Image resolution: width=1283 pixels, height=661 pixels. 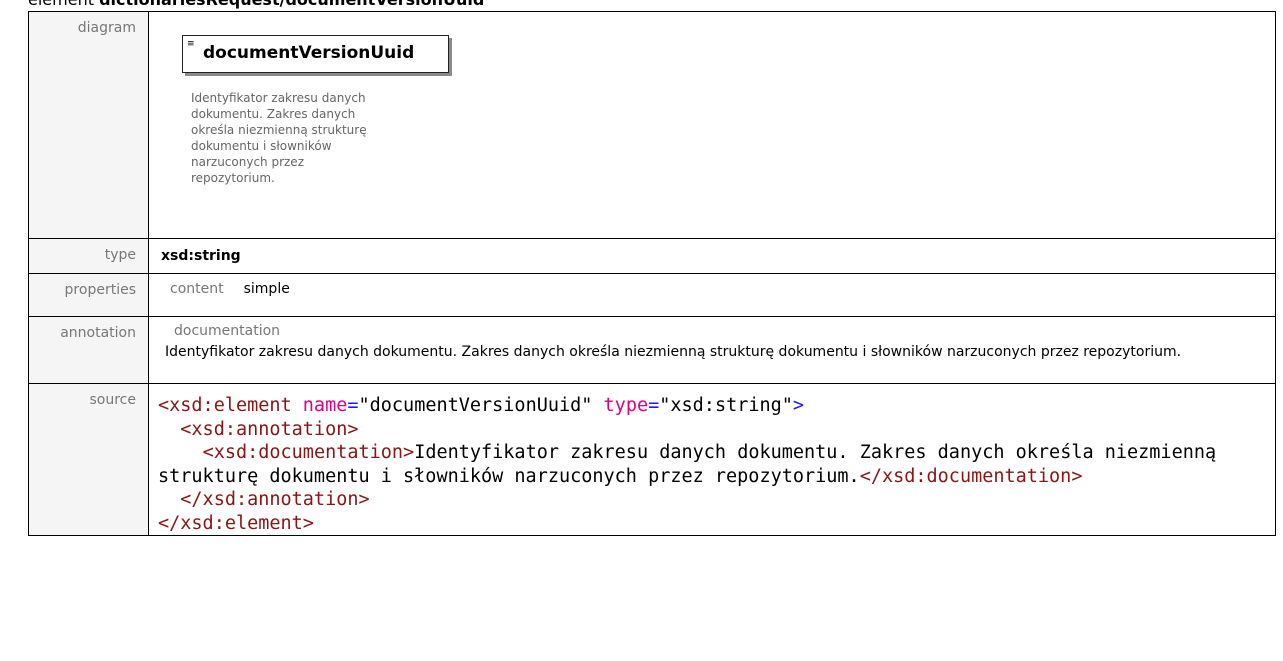 I want to click on properties-row: properties content simple, so click(x=652, y=295).